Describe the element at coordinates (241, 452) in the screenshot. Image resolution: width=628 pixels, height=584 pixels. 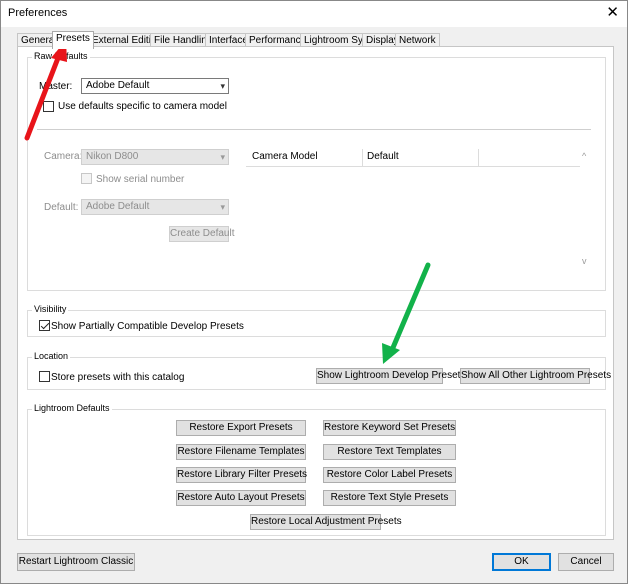
I see `restore-filename-templates-button: Restore Filename Templates` at that location.